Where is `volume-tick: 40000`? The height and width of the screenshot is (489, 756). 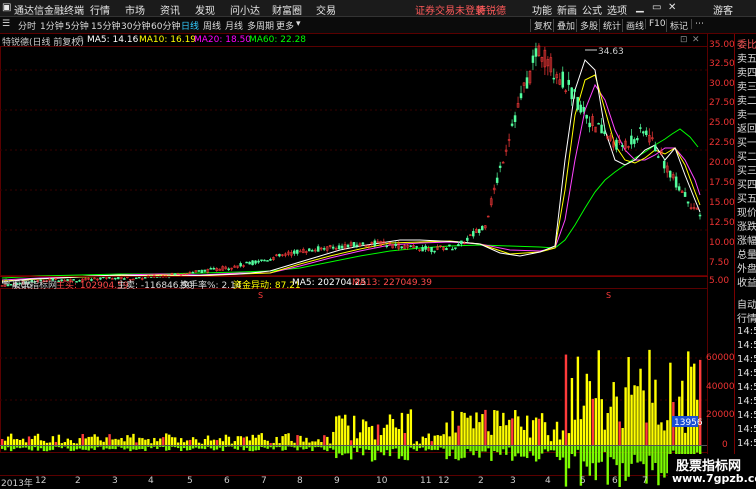 volume-tick: 40000 is located at coordinates (720, 387).